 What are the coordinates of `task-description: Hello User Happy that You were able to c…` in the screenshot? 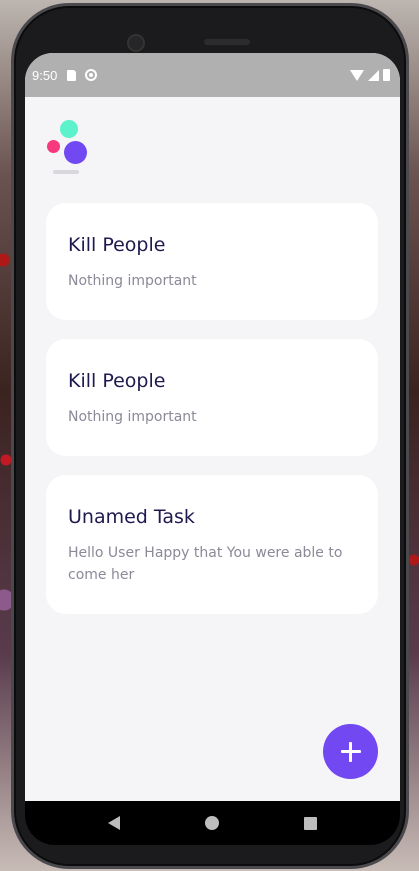 It's located at (205, 564).